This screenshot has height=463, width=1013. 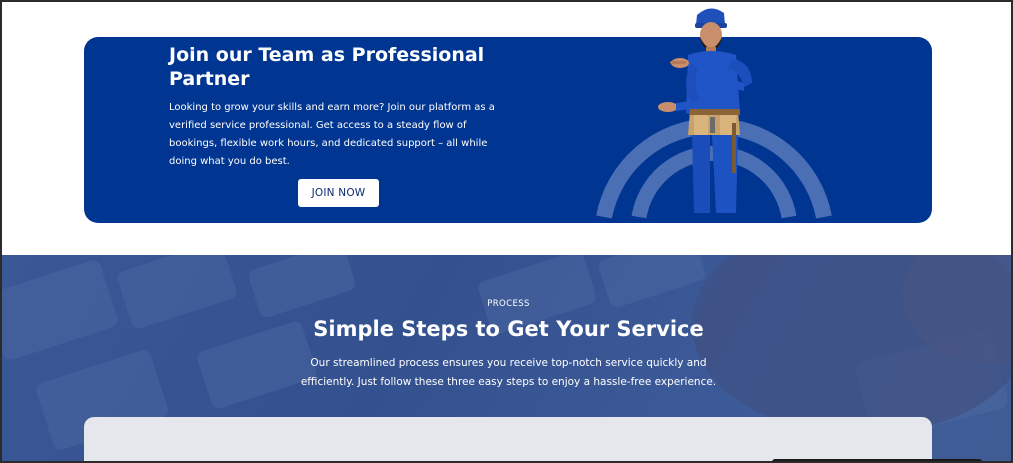 What do you see at coordinates (327, 67) in the screenshot?
I see `join-title: Join our Team as Professional Partner` at bounding box center [327, 67].